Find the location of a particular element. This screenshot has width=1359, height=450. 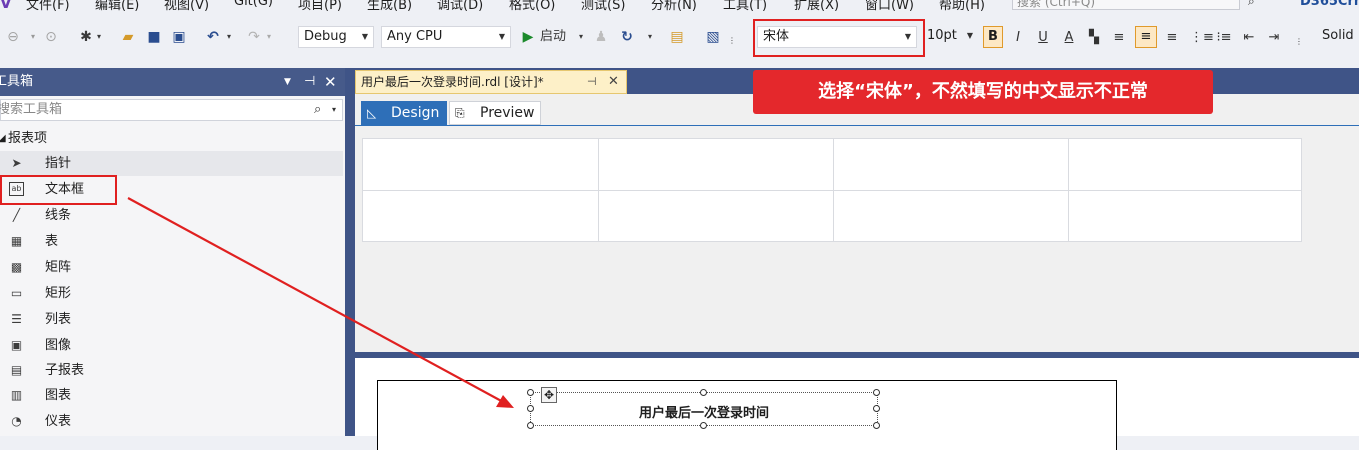

toolbox-item-matrix: ▩ 矩阵 is located at coordinates (171, 267).